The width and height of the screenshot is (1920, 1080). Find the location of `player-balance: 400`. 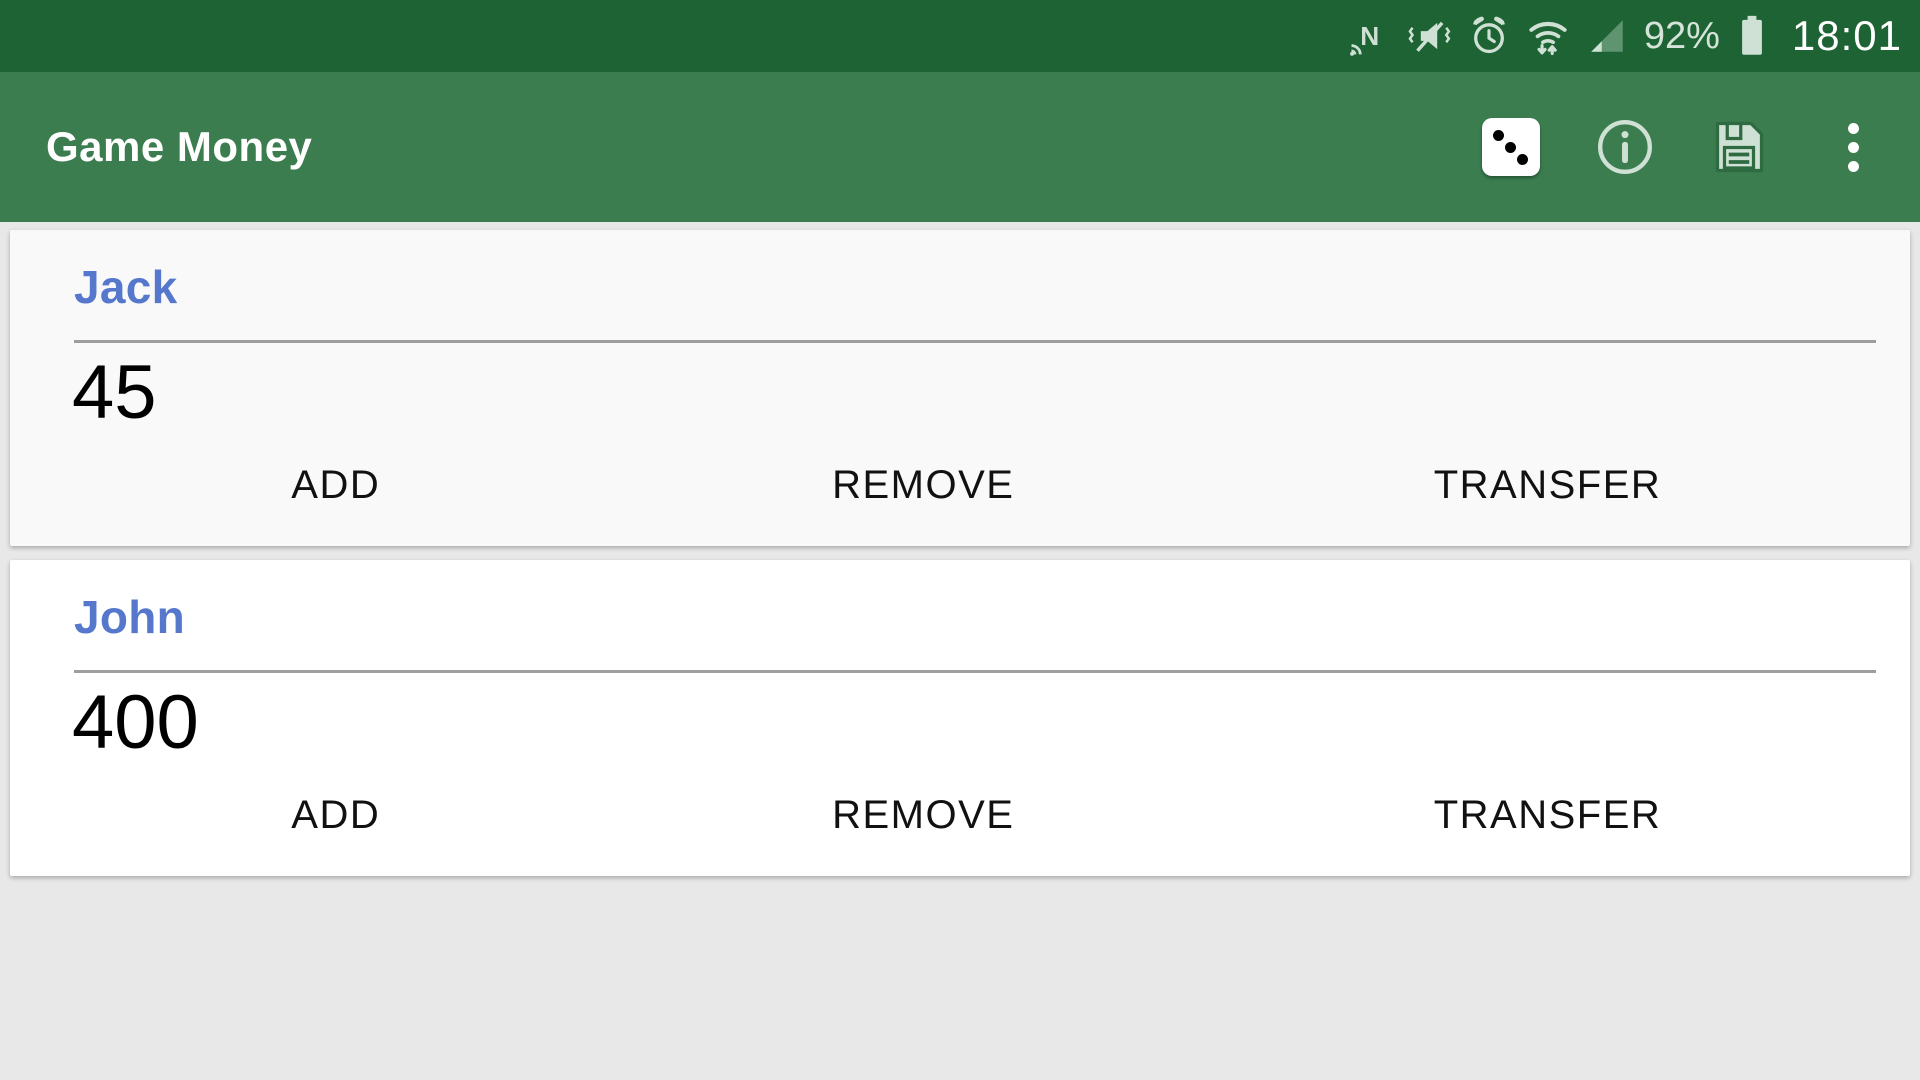

player-balance: 400 is located at coordinates (135, 722).